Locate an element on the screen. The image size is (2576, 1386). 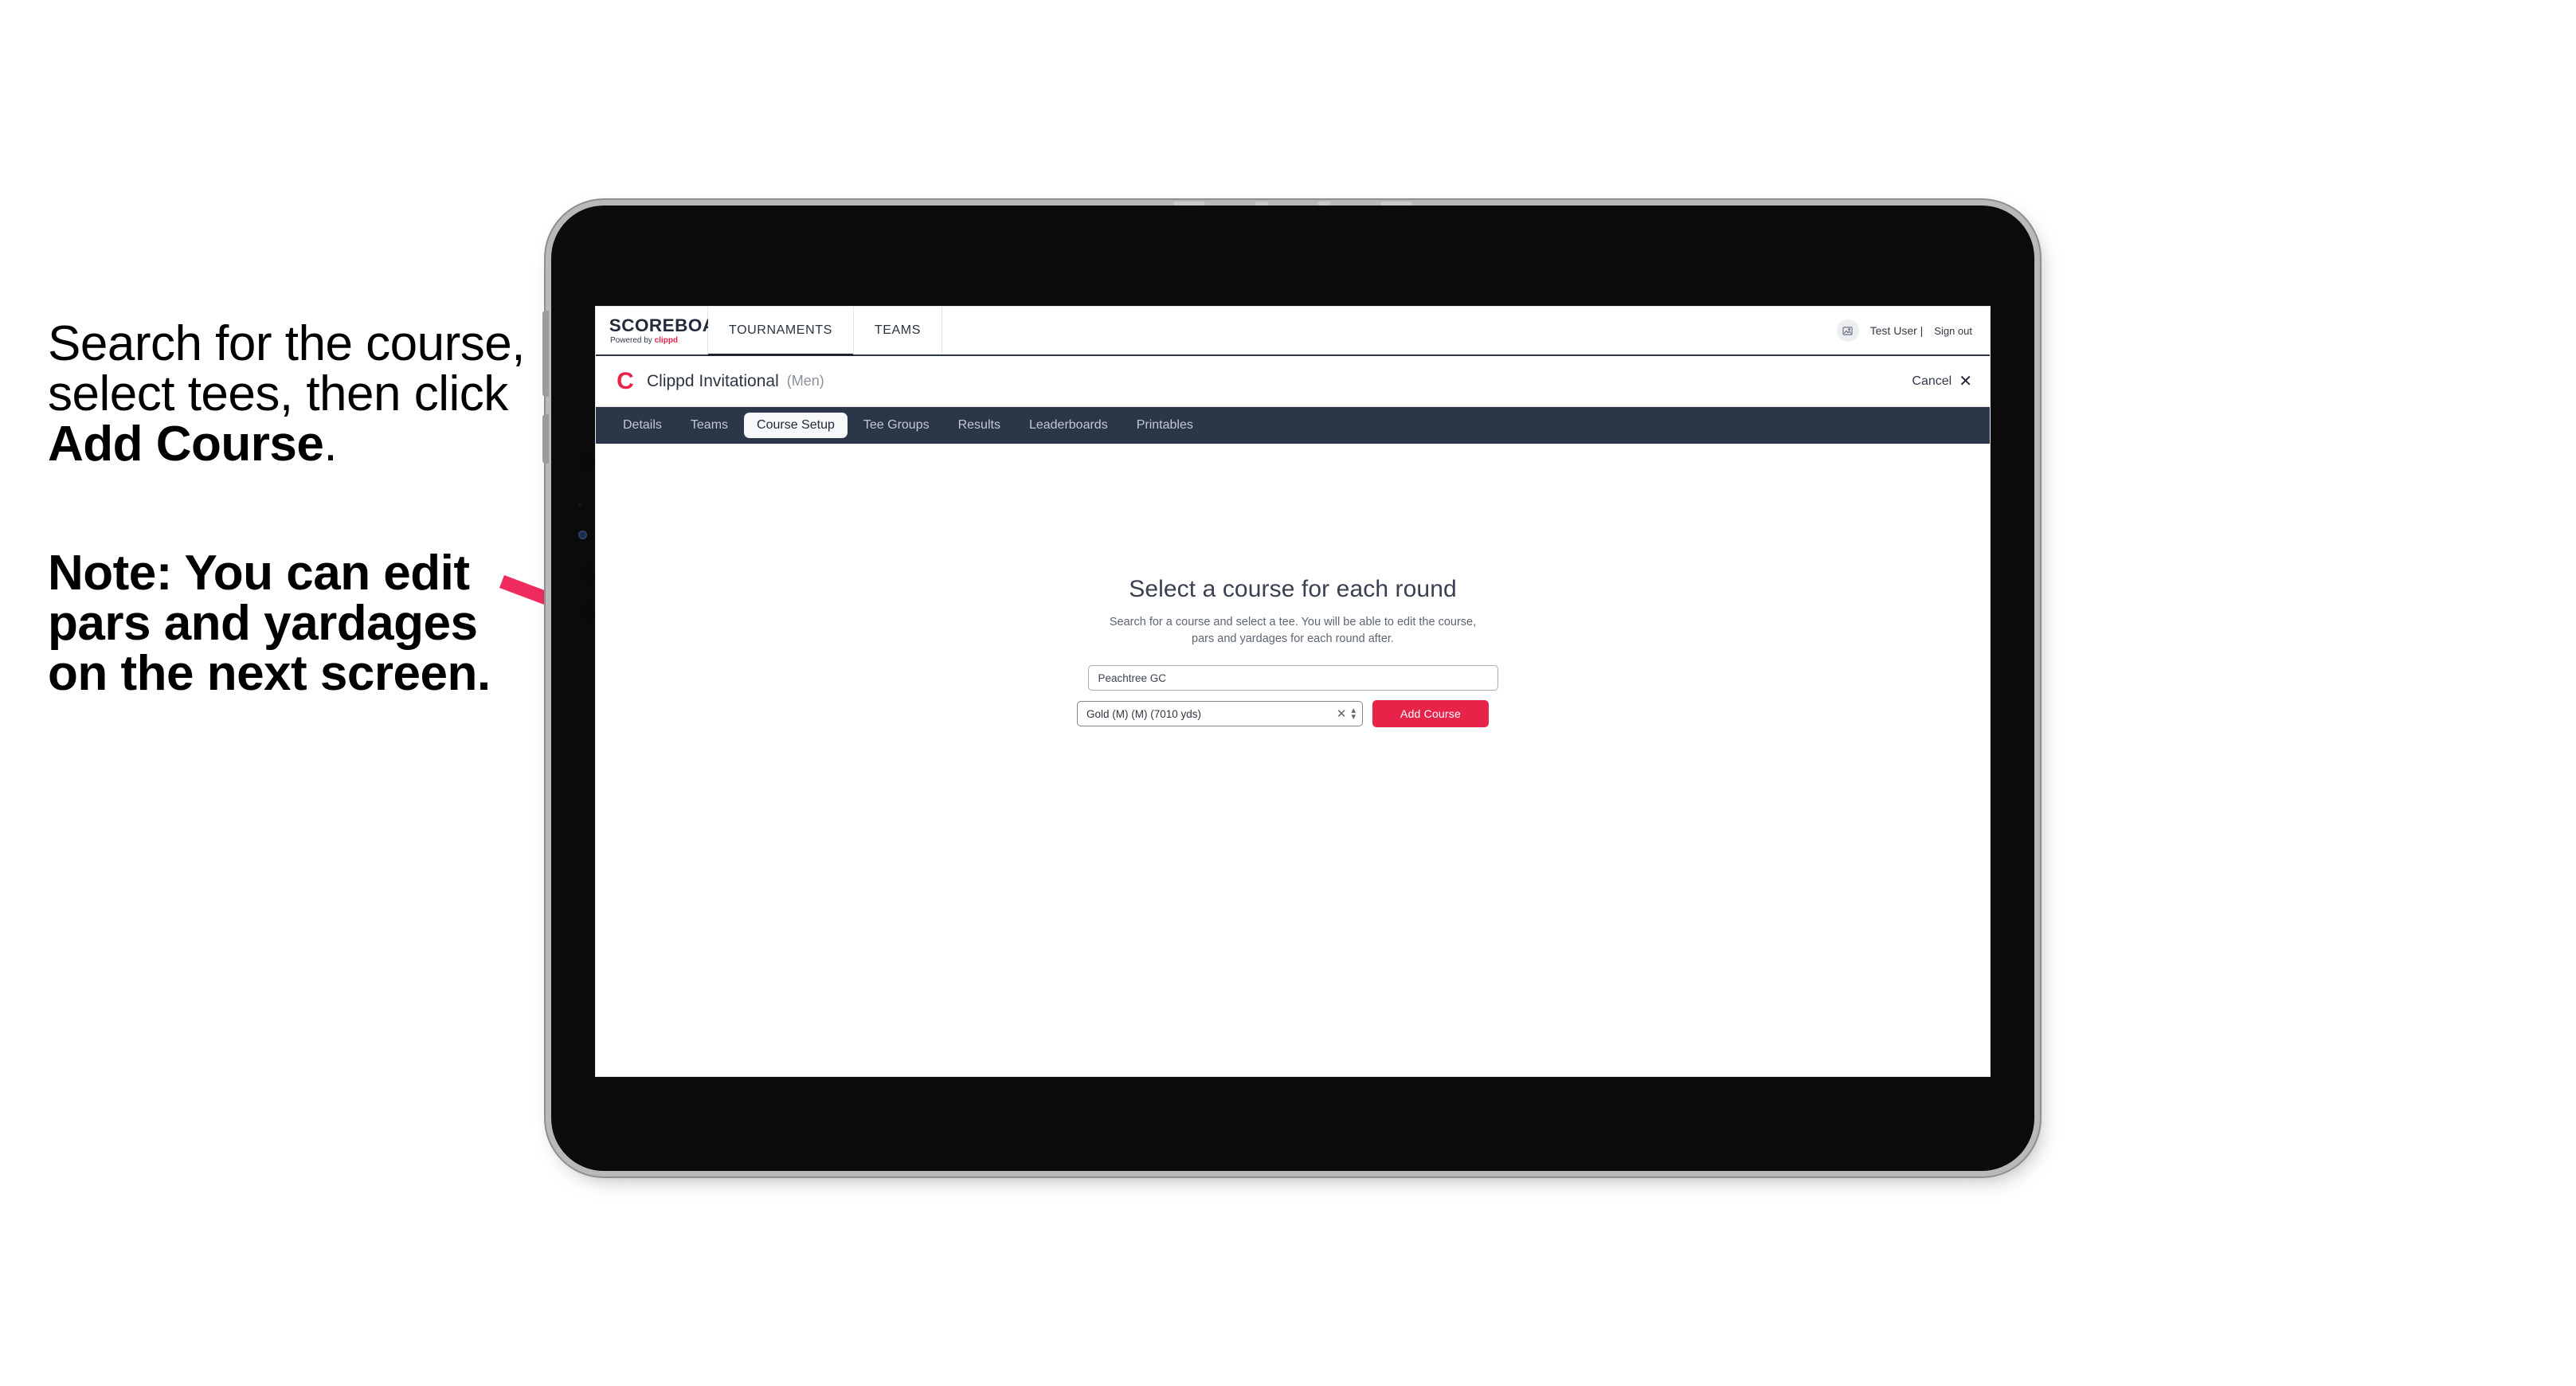
scoreboard-wordmark: SCOREBOARD is located at coordinates (675, 325).